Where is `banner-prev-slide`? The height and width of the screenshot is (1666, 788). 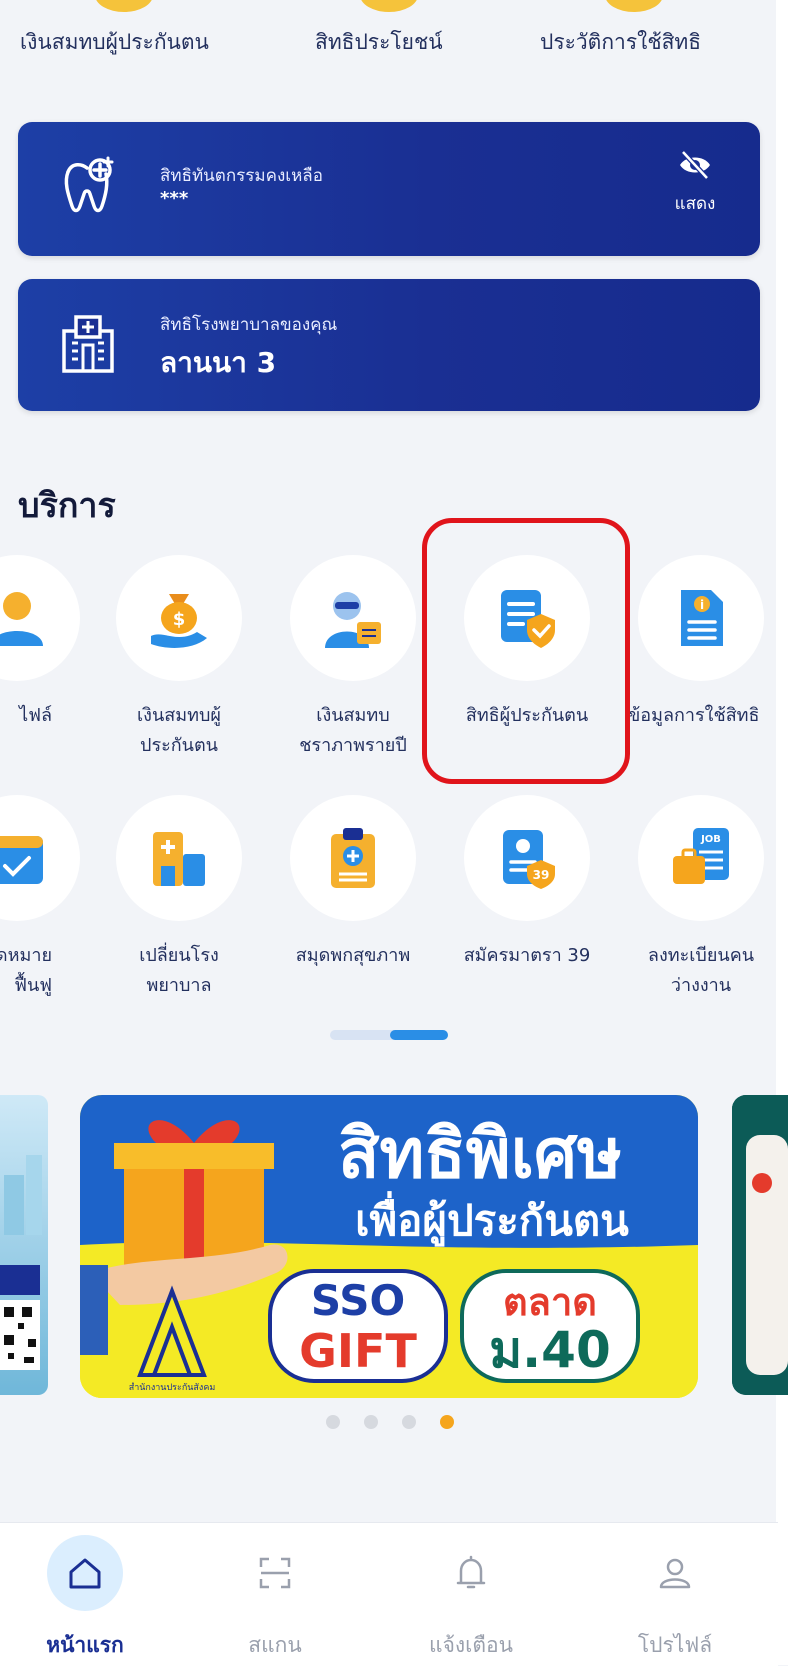 banner-prev-slide is located at coordinates (24, 1245).